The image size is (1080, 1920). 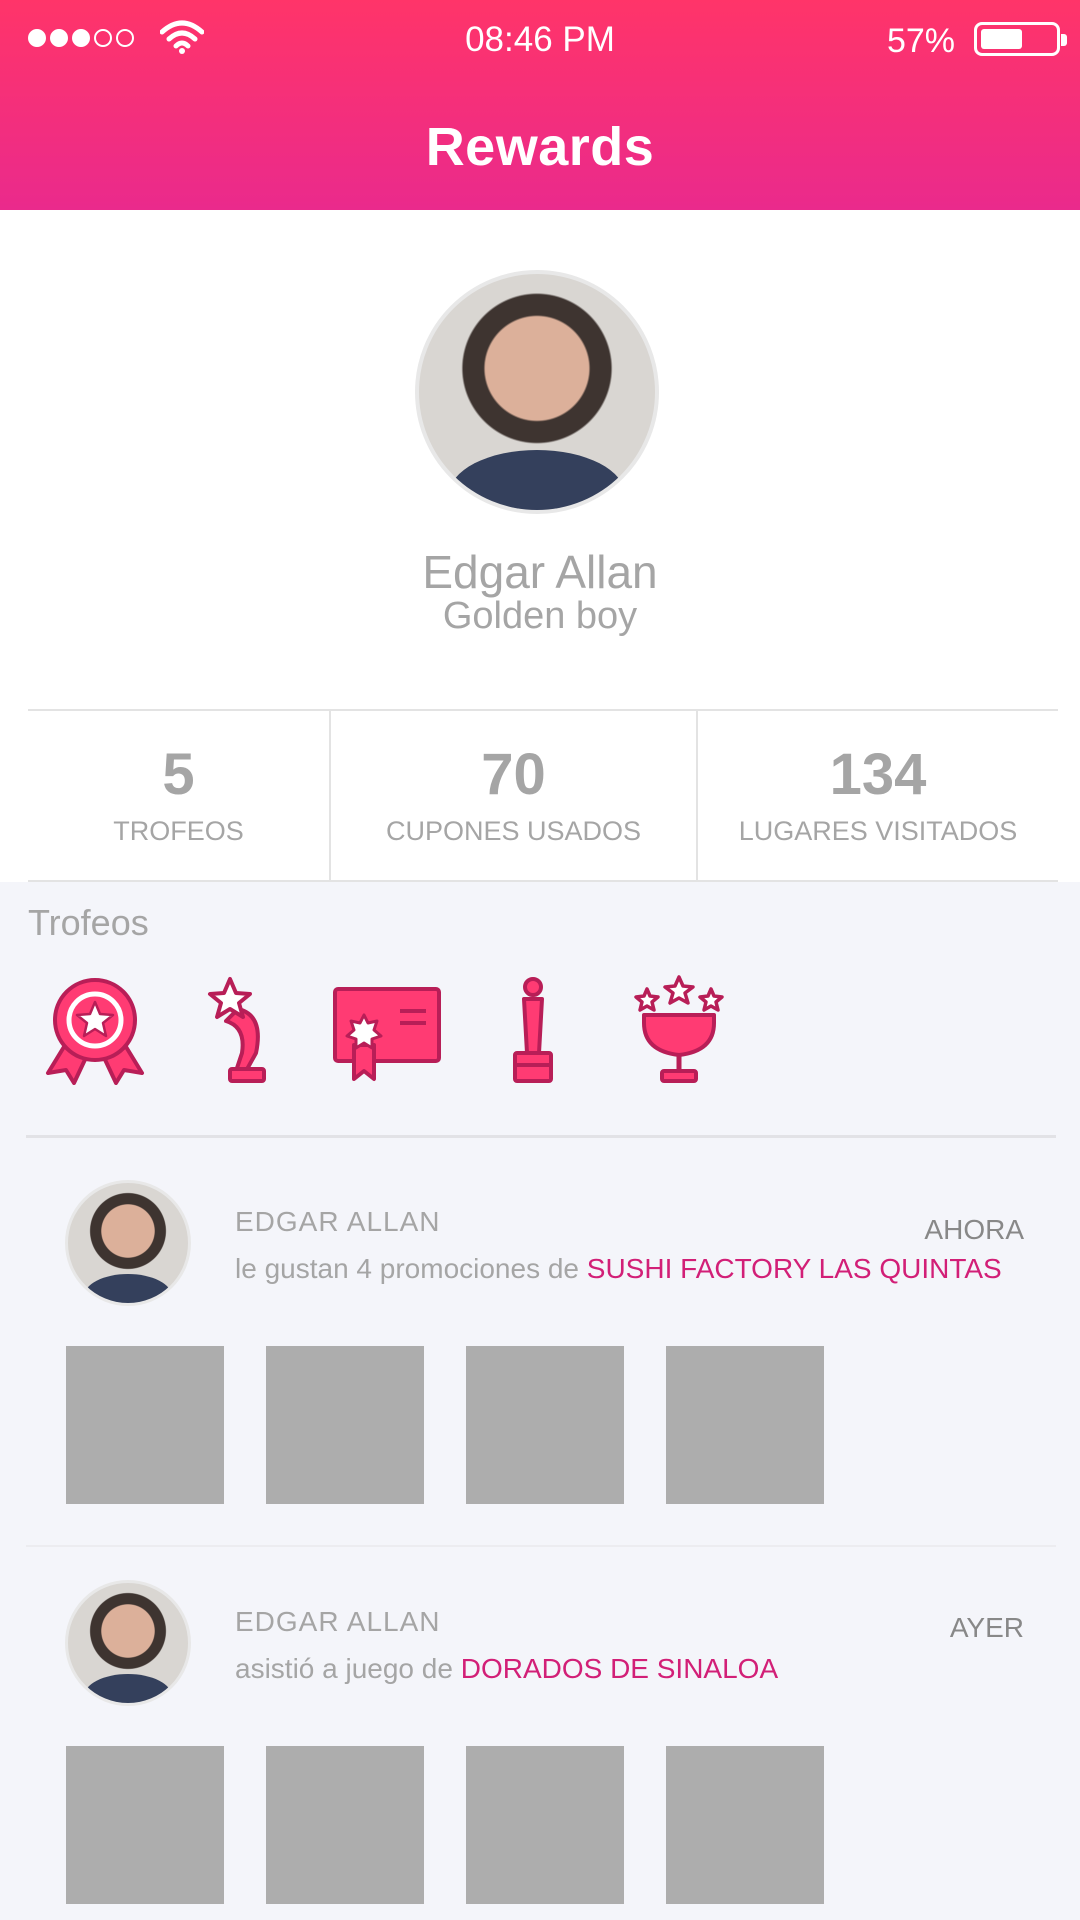 What do you see at coordinates (540, 105) in the screenshot?
I see `app-header: 08:46 PM 57% Rewards` at bounding box center [540, 105].